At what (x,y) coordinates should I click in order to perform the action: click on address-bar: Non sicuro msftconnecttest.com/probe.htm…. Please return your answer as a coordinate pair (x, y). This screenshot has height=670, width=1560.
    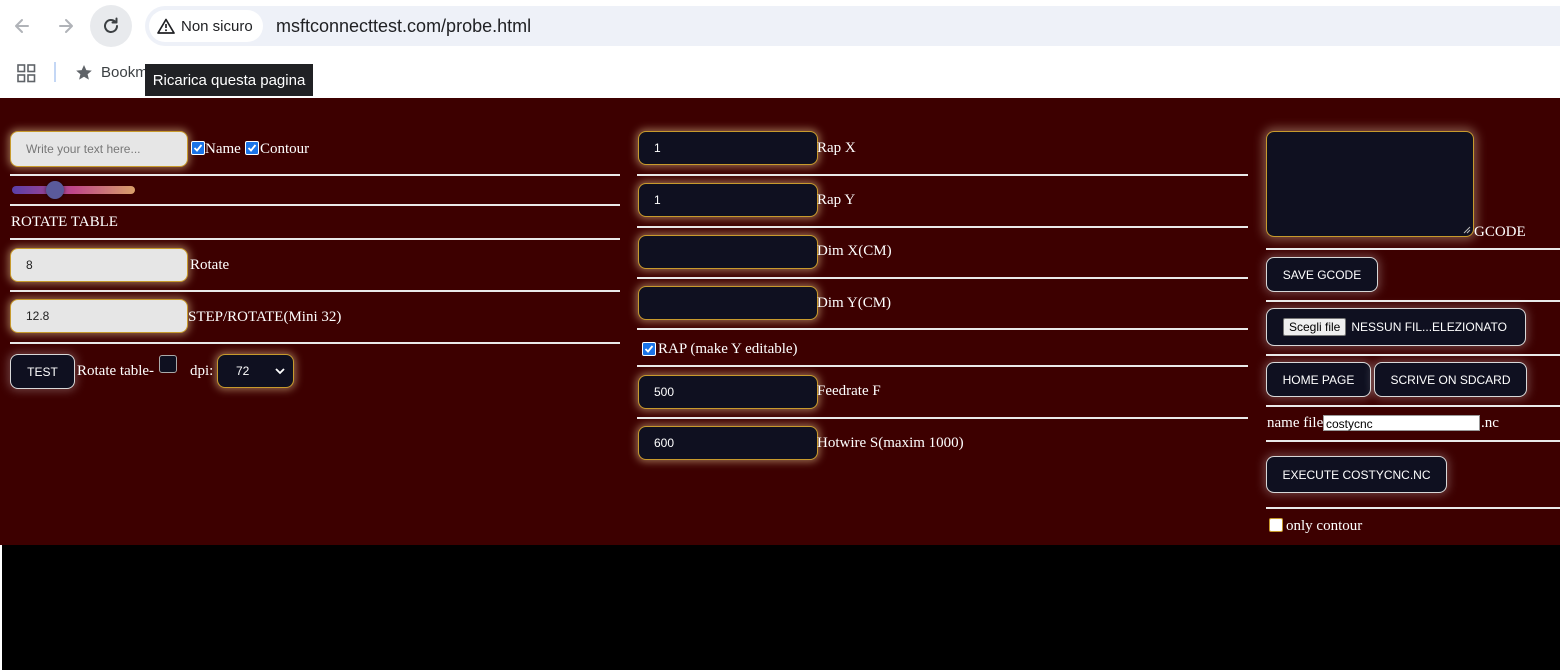
    Looking at the image, I should click on (852, 26).